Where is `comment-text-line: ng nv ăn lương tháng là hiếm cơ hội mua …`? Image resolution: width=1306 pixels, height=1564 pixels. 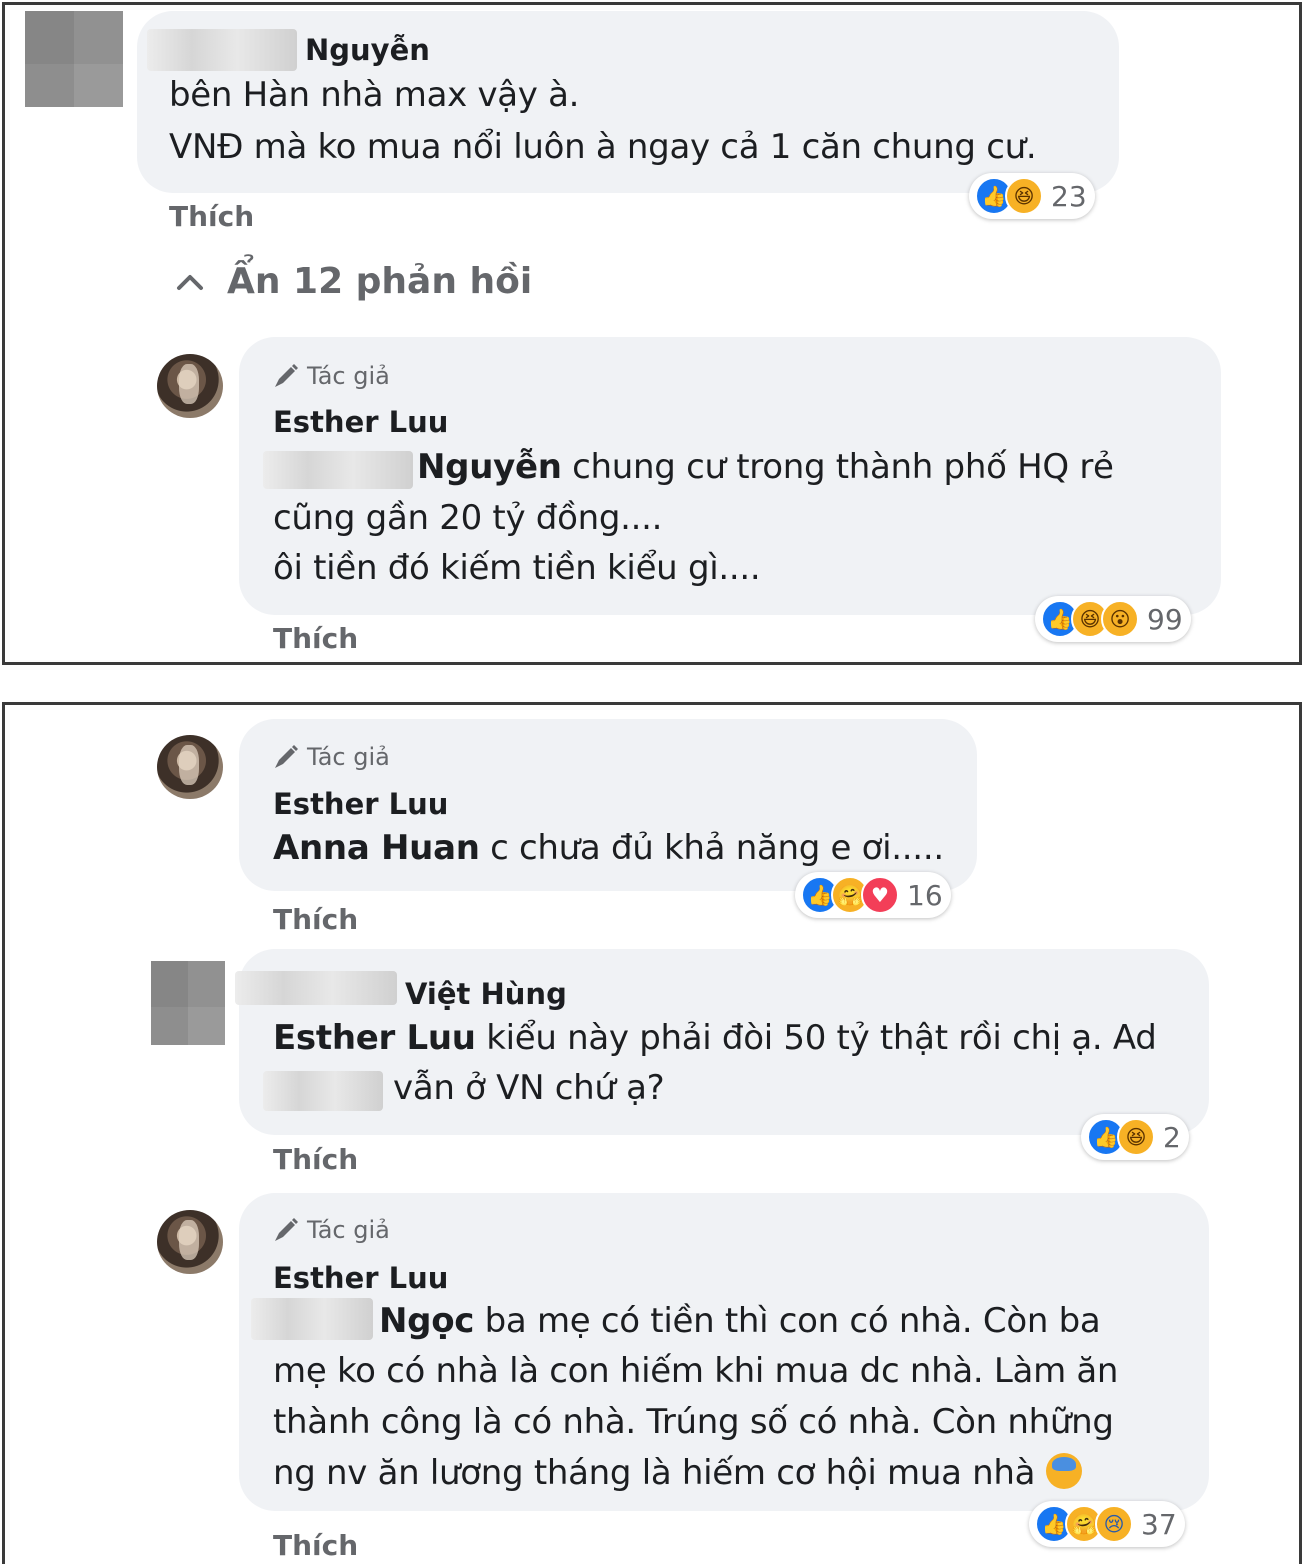 comment-text-line: ng nv ăn lương tháng là hiếm cơ hội mua … is located at coordinates (677, 1472).